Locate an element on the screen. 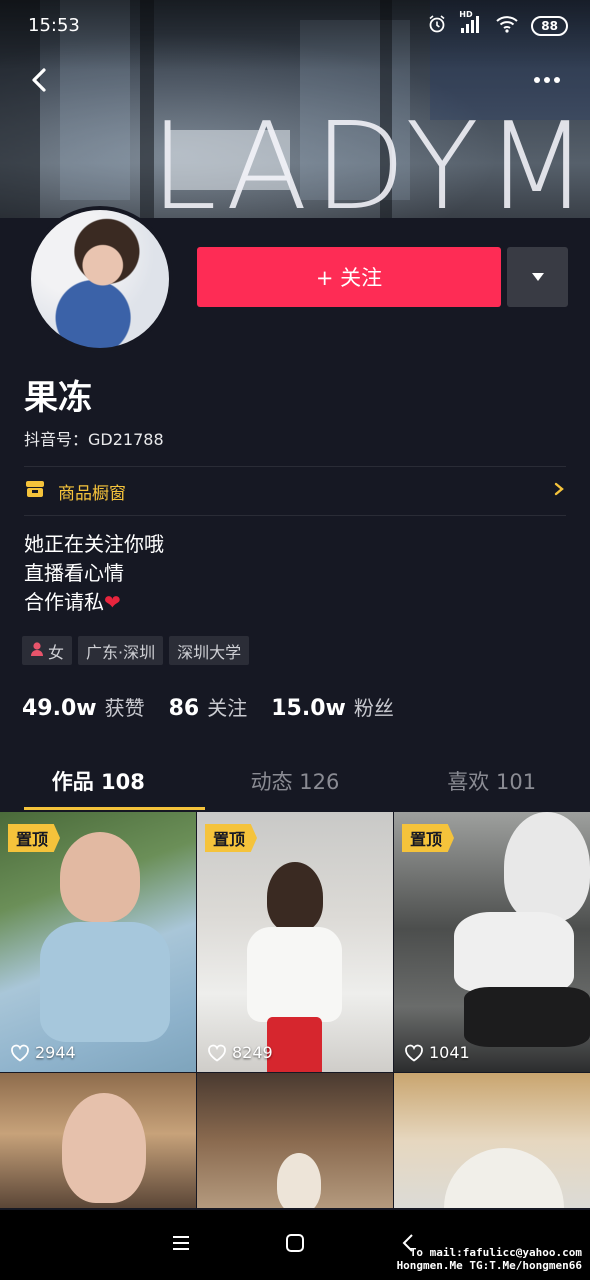 Image resolution: width=590 pixels, height=1280 pixels. tab-activity: 动态 126 is located at coordinates (295, 781).